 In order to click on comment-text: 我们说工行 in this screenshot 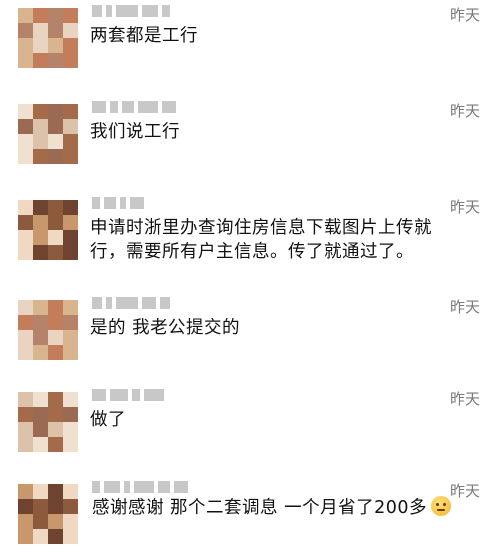, I will do `click(135, 132)`.